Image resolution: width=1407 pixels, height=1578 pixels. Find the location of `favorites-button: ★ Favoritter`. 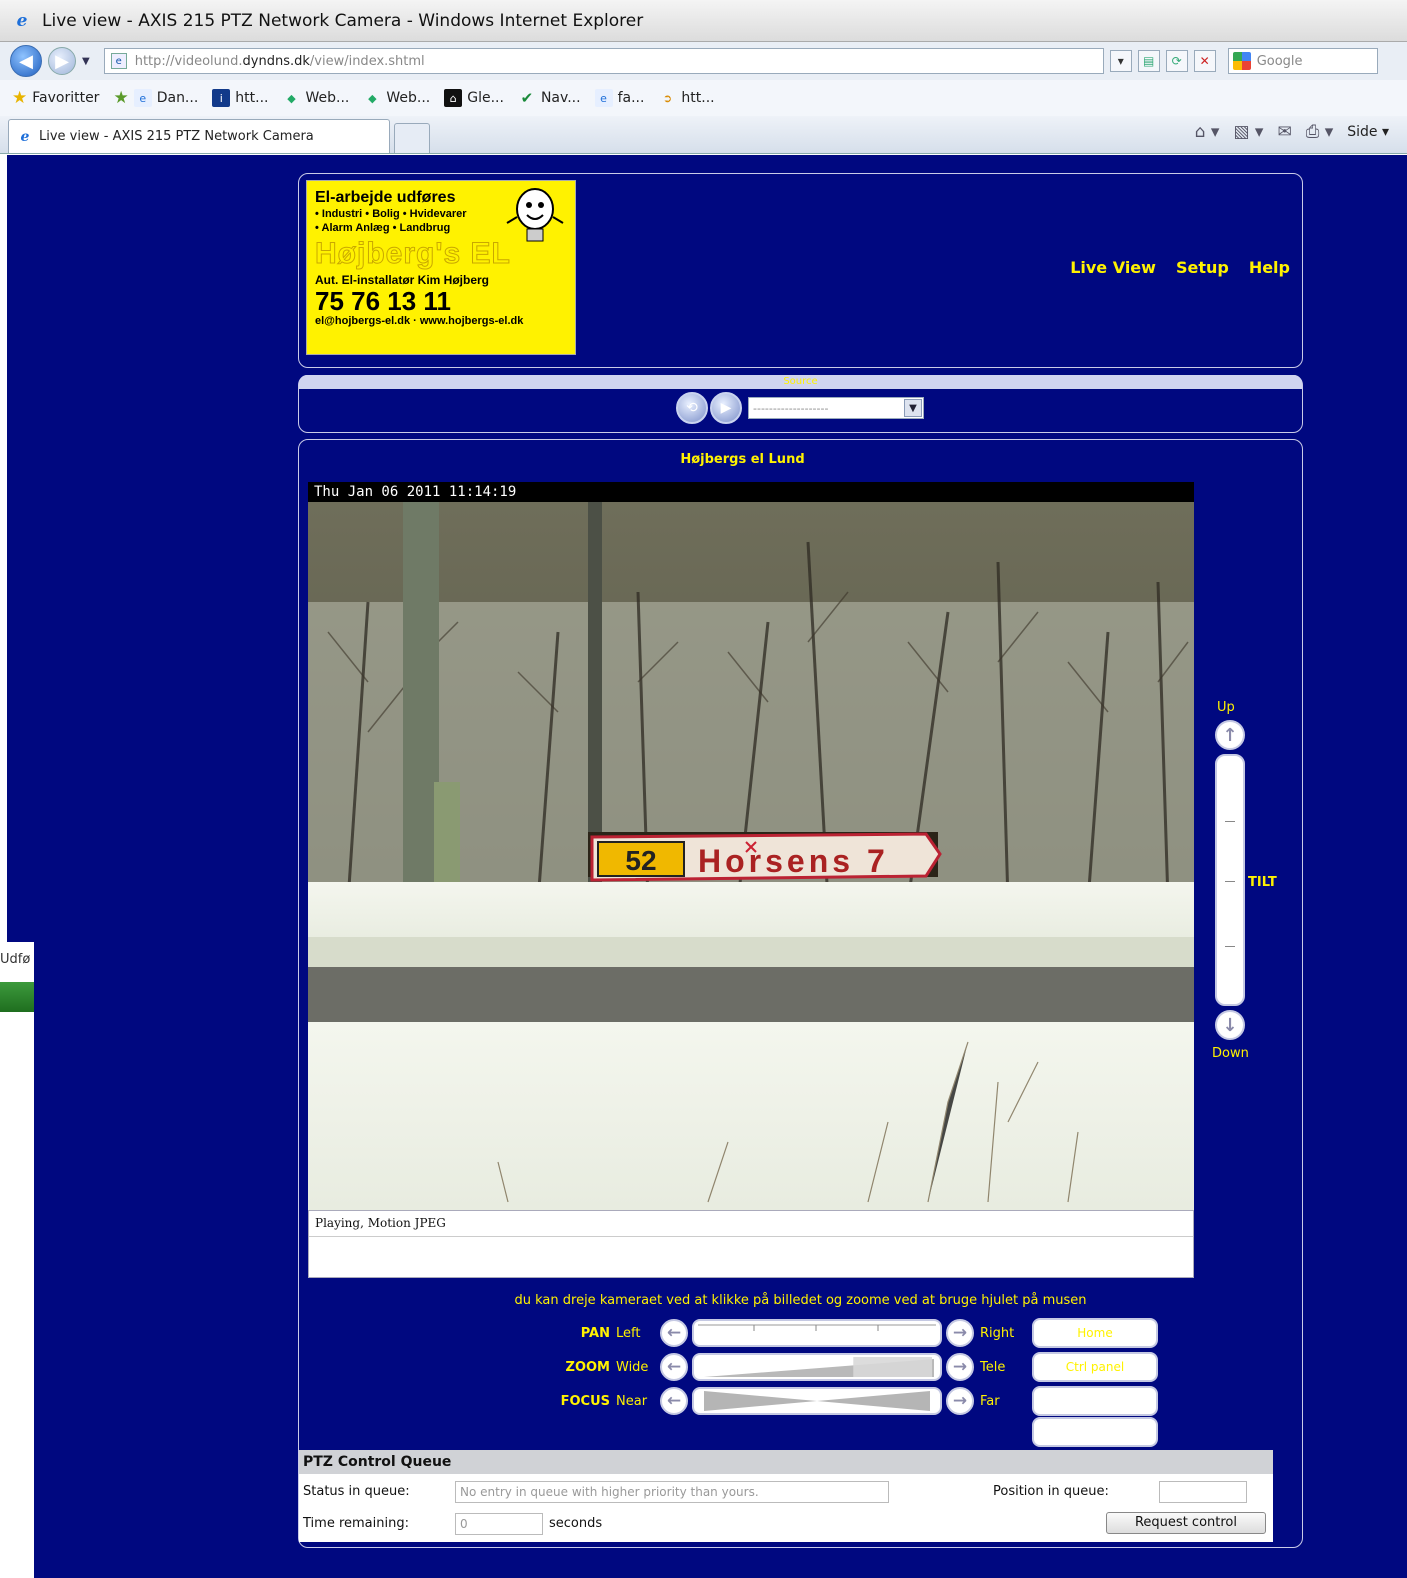

favorites-button: ★ Favoritter is located at coordinates (55, 98).